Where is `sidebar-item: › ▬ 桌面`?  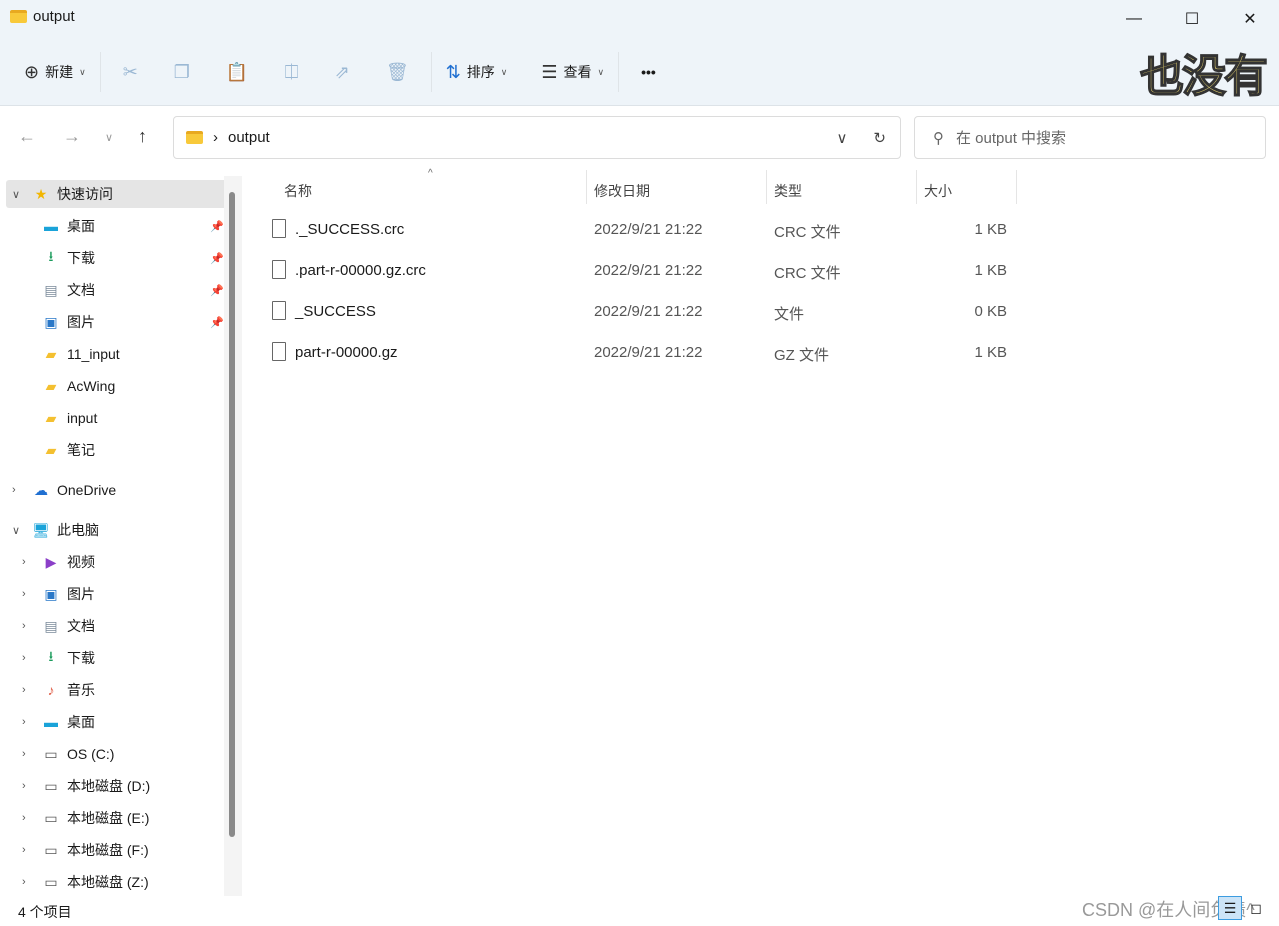 sidebar-item: › ▬ 桌面 is located at coordinates (117, 722).